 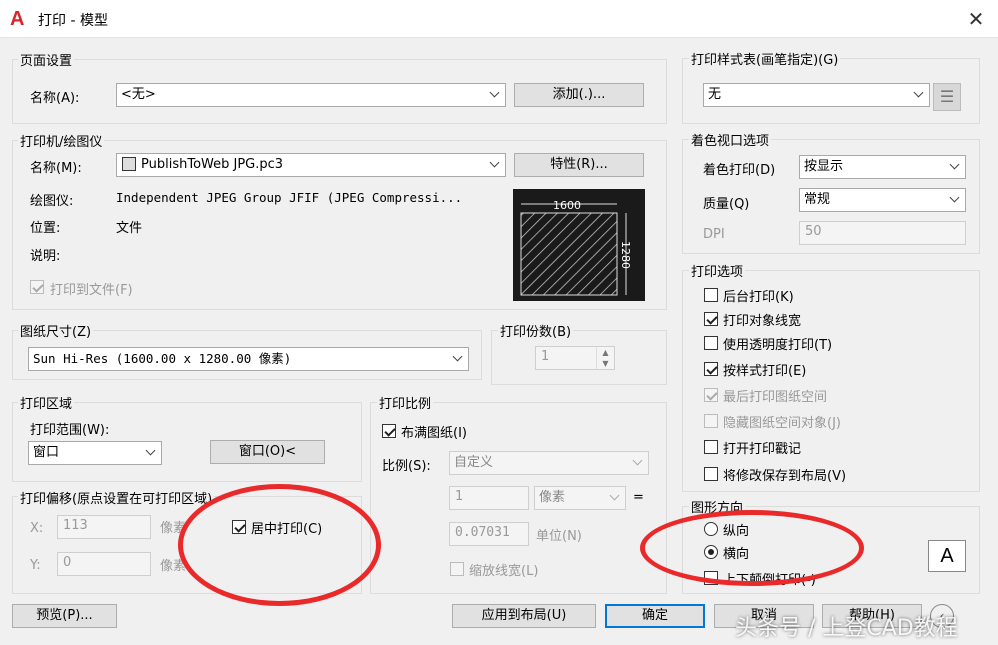 I want to click on option-label: 最后打印图纸空间, so click(x=775, y=397).